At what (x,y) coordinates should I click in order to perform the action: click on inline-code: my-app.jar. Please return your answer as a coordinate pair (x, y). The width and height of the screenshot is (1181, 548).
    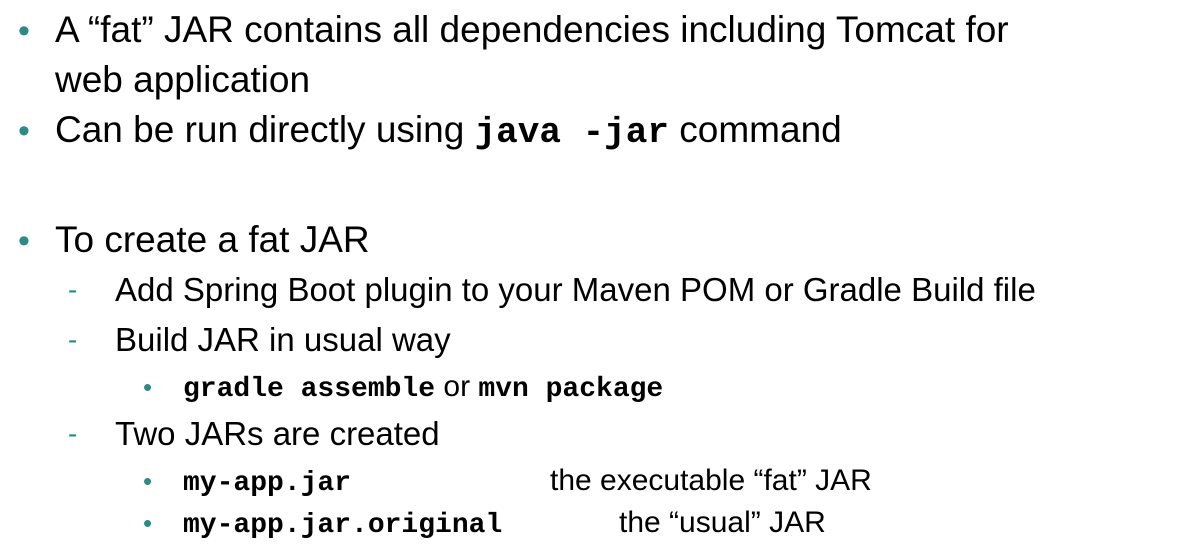
    Looking at the image, I should click on (267, 483).